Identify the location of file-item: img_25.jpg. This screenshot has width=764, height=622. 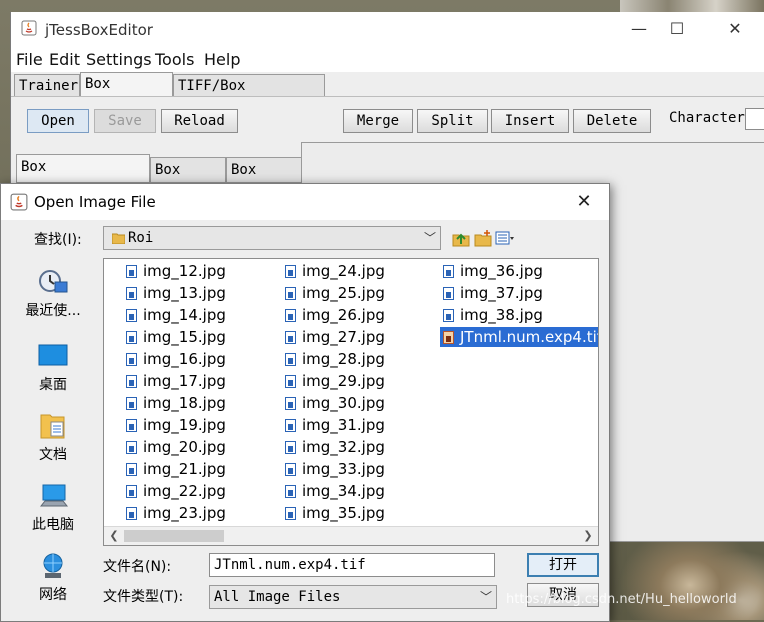
(335, 293).